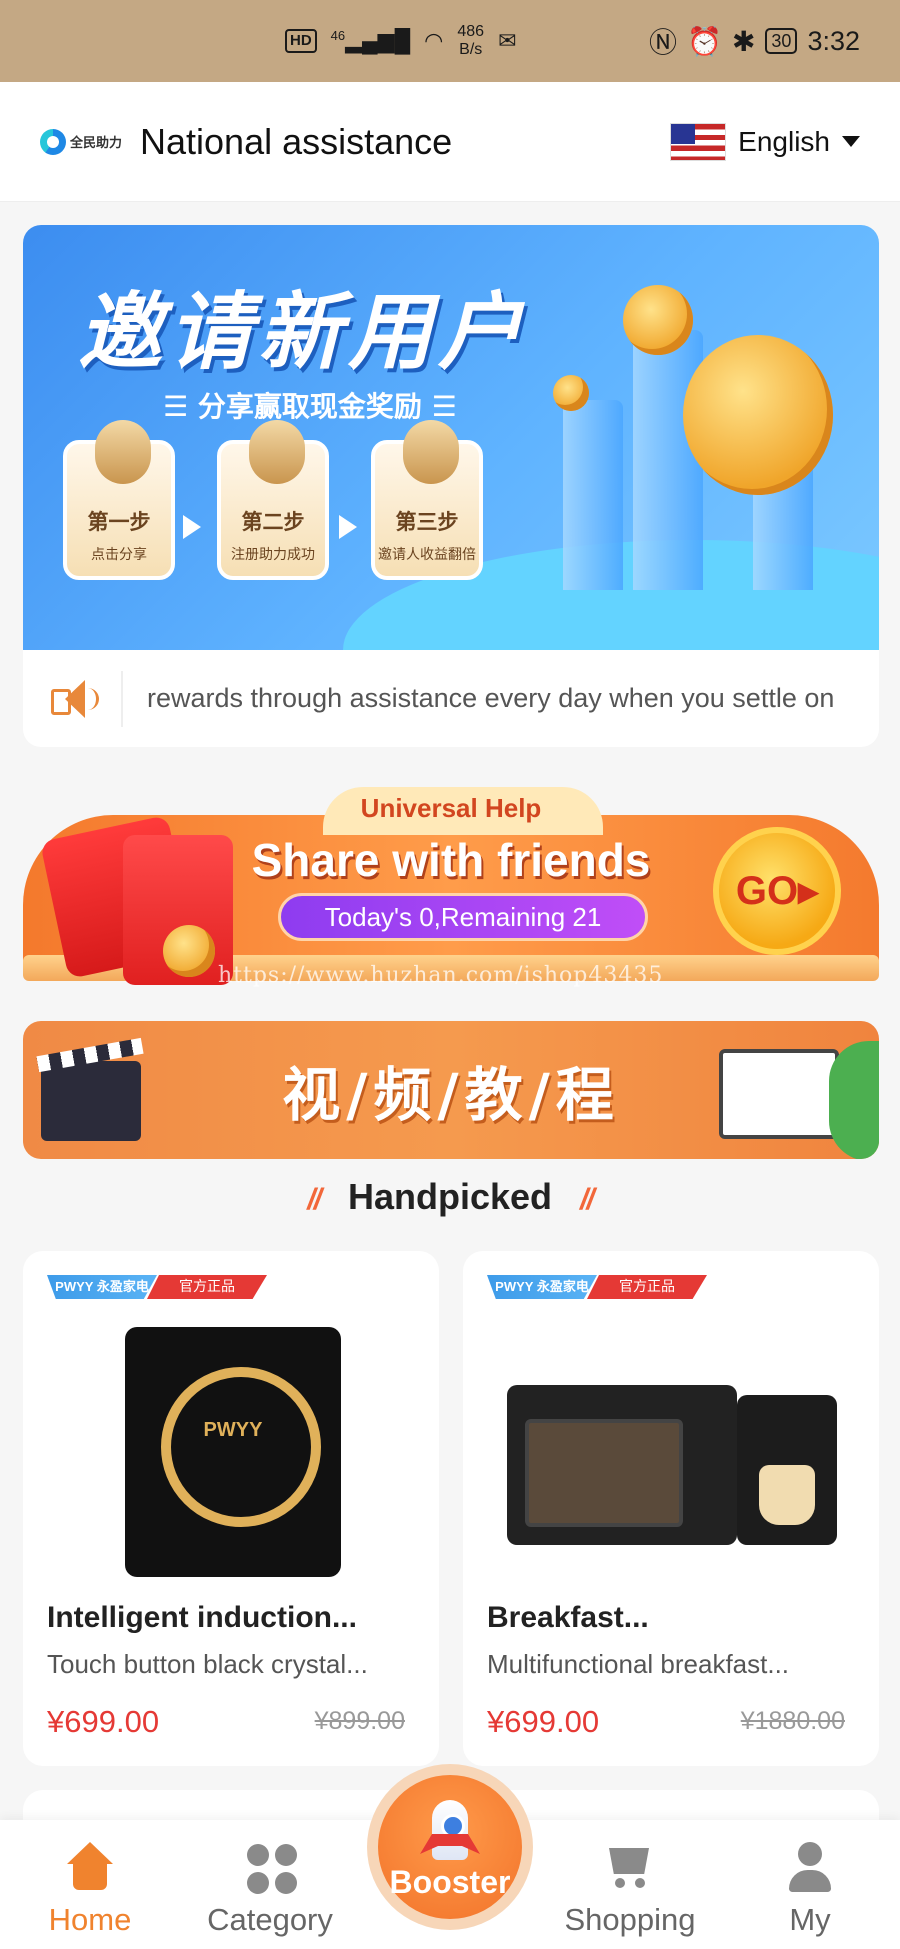  Describe the element at coordinates (781, 41) in the screenshot. I see `battery-icon: 30` at that location.